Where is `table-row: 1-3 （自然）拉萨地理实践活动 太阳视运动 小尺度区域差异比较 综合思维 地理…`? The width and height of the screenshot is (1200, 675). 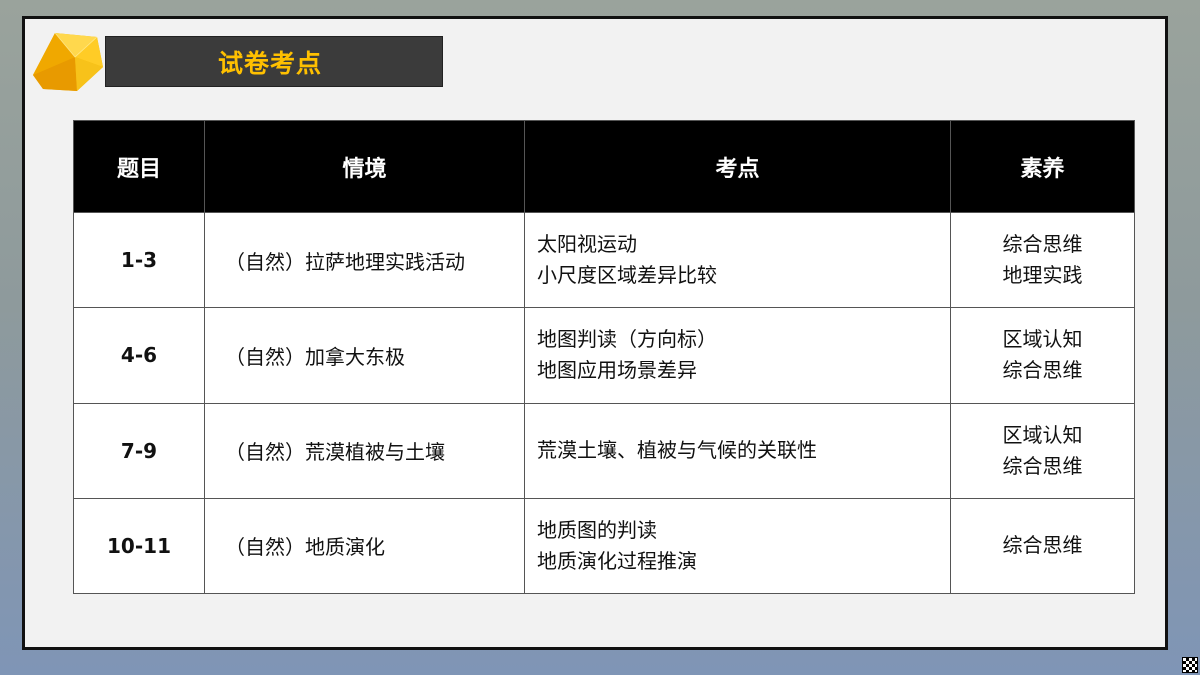 table-row: 1-3 （自然）拉萨地理实践活动 太阳视运动 小尺度区域差异比较 综合思维 地理… is located at coordinates (604, 260).